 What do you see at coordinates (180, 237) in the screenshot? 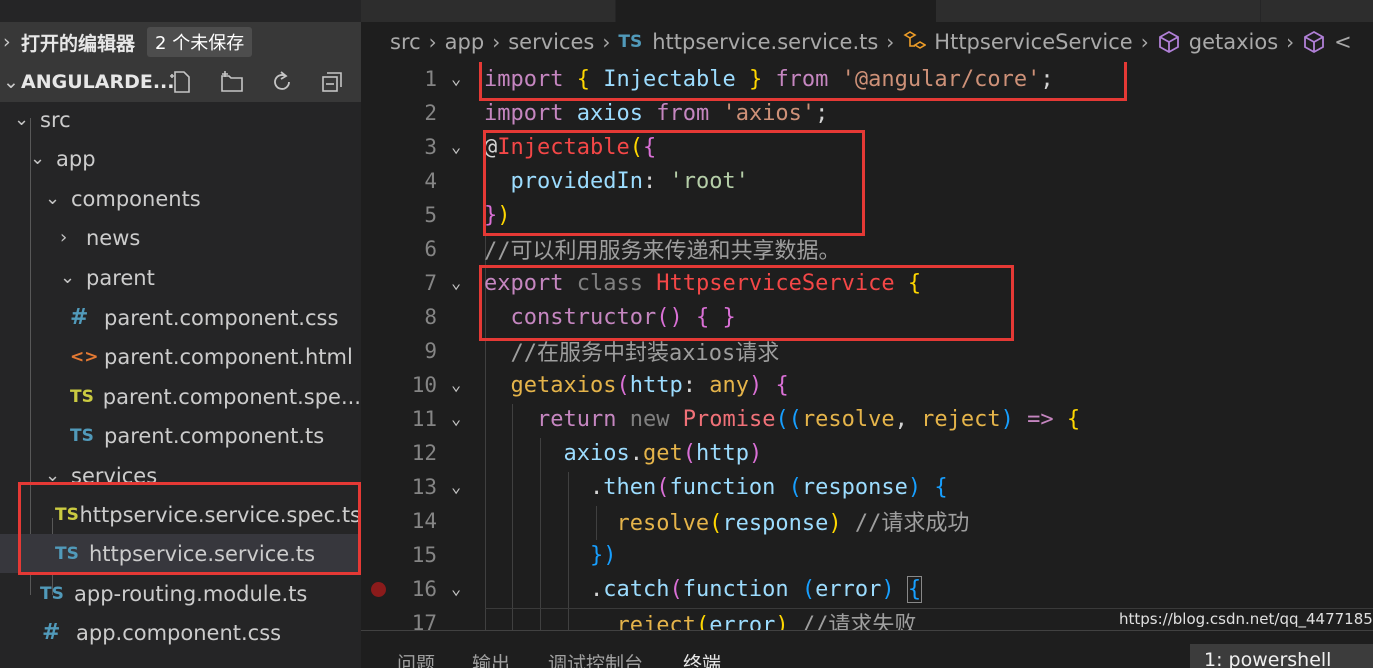
I see `tree-folder-news: › news` at bounding box center [180, 237].